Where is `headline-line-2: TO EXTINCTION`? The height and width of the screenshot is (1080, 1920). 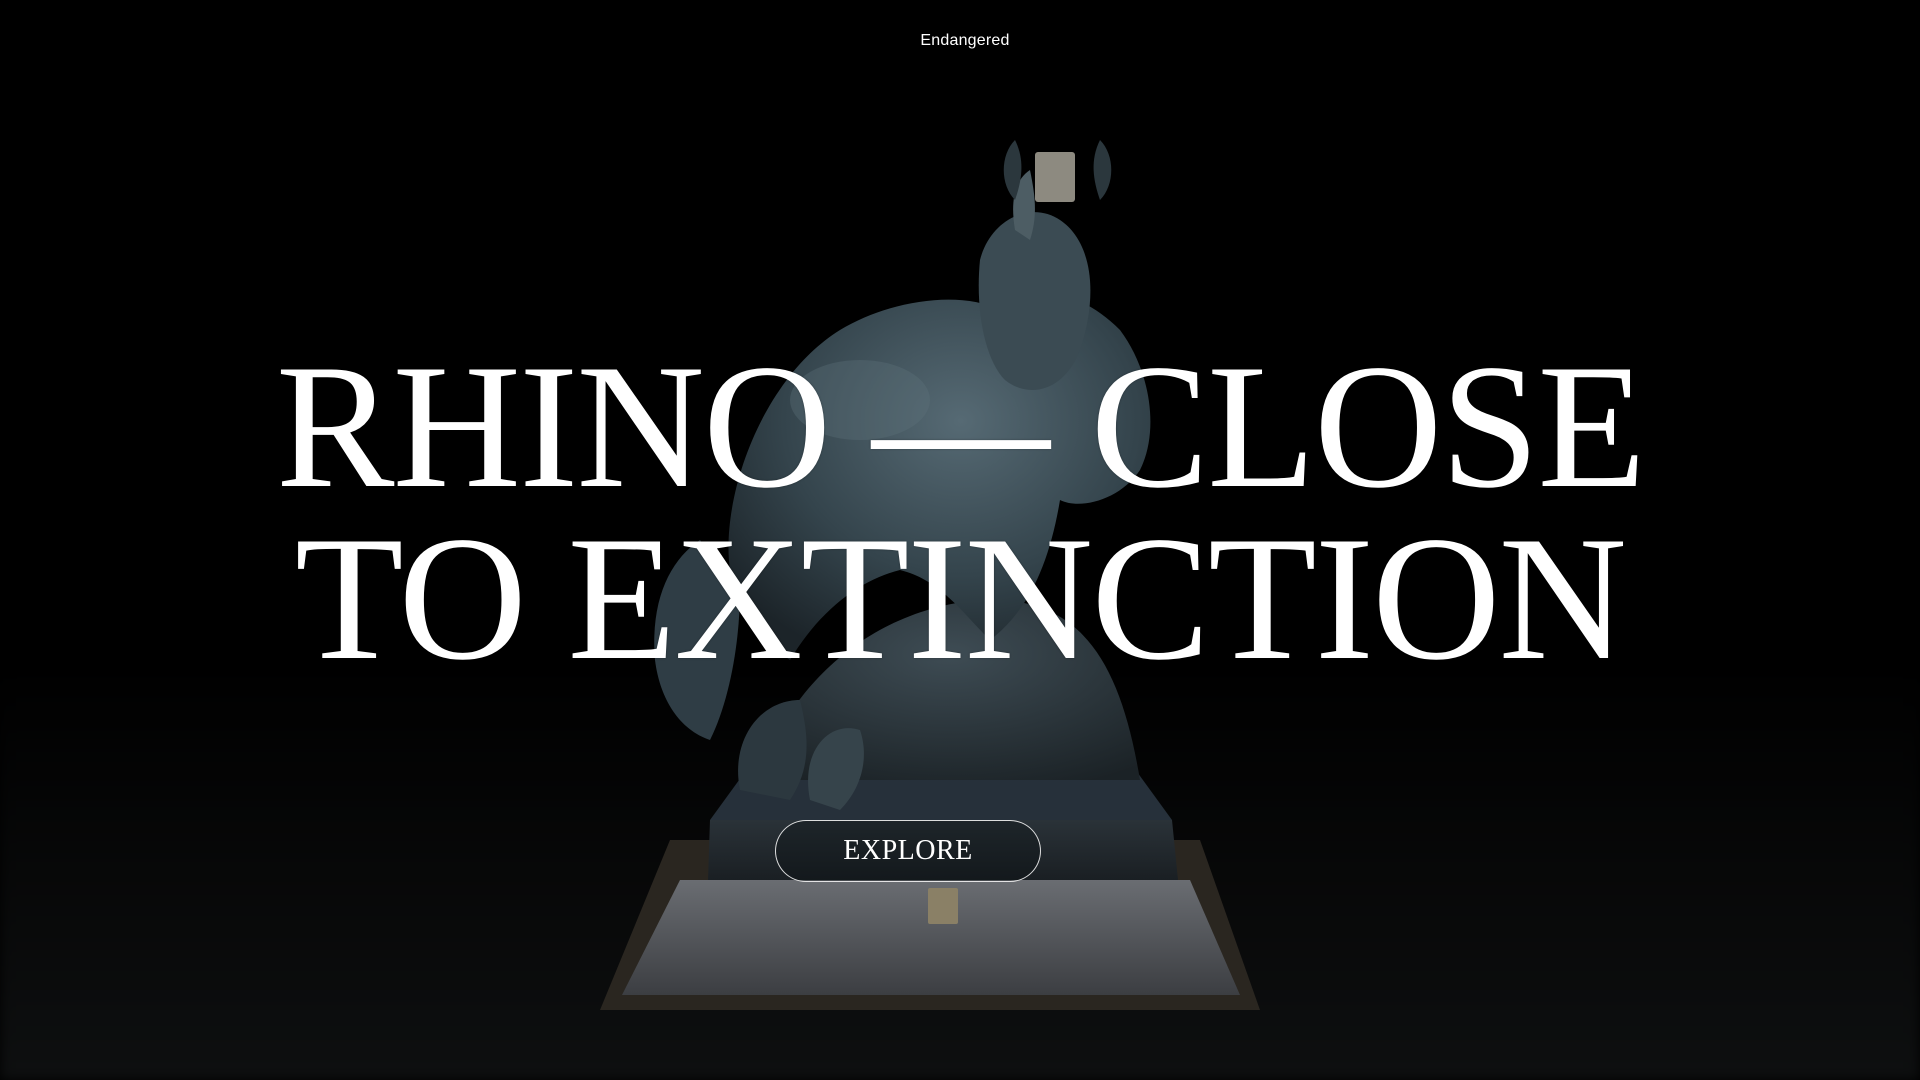
headline-line-2: TO EXTINCTION is located at coordinates (960, 598).